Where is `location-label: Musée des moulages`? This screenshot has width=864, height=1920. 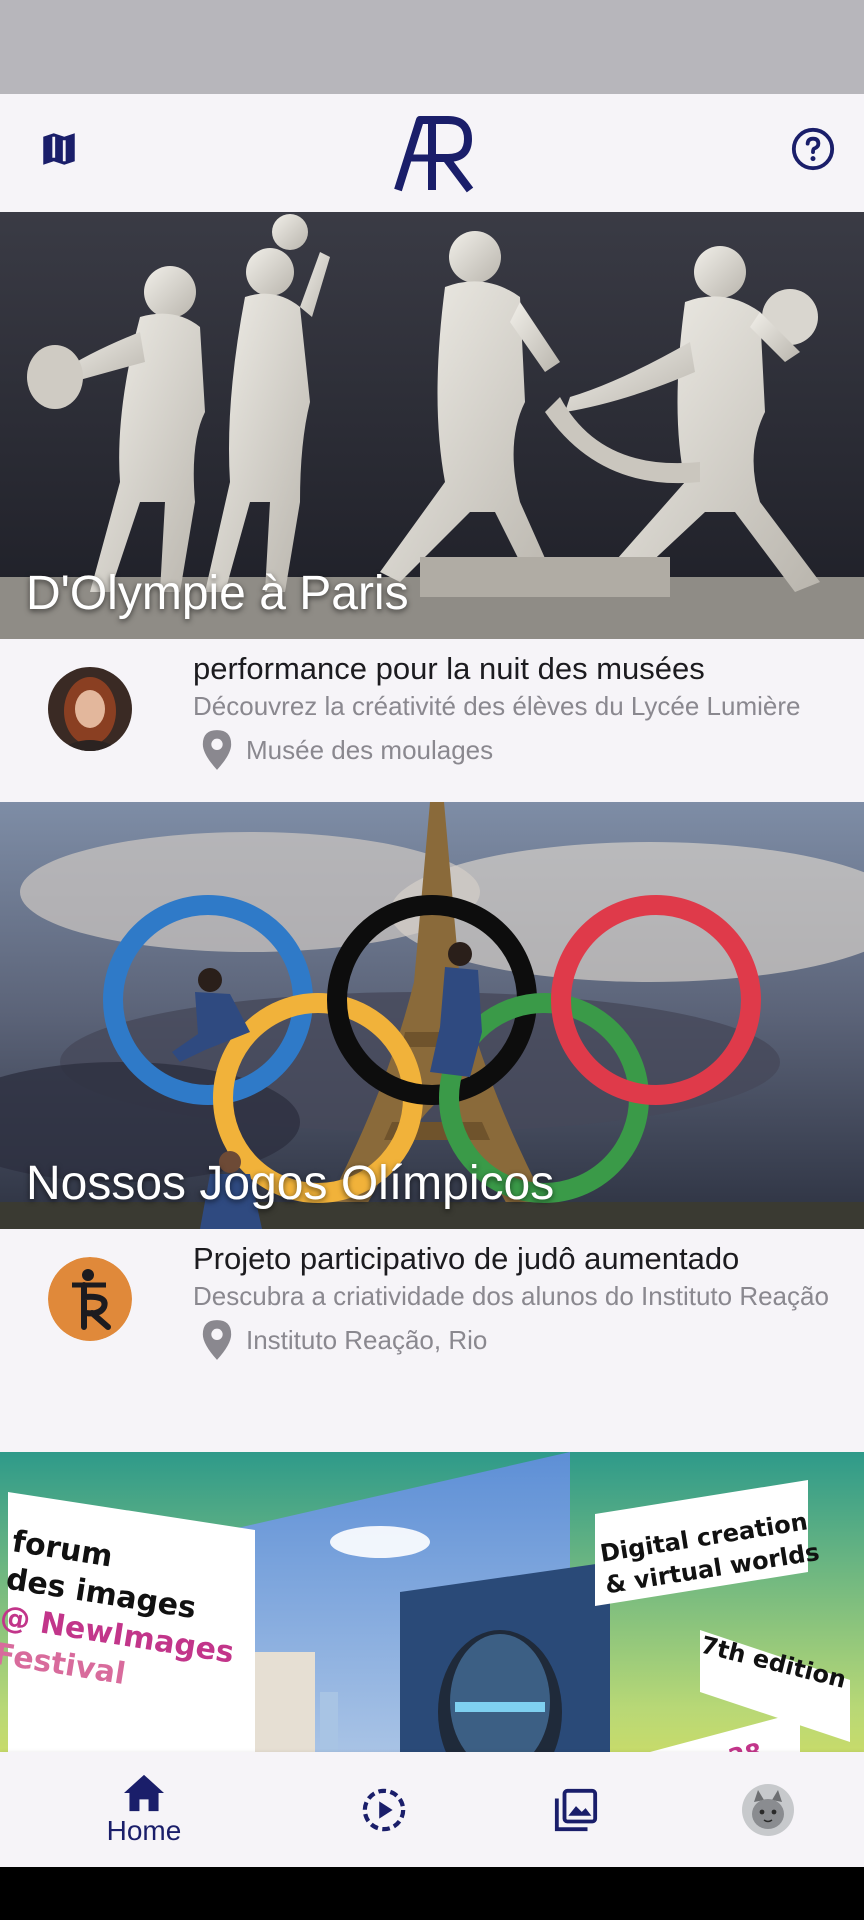 location-label: Musée des moulages is located at coordinates (370, 749).